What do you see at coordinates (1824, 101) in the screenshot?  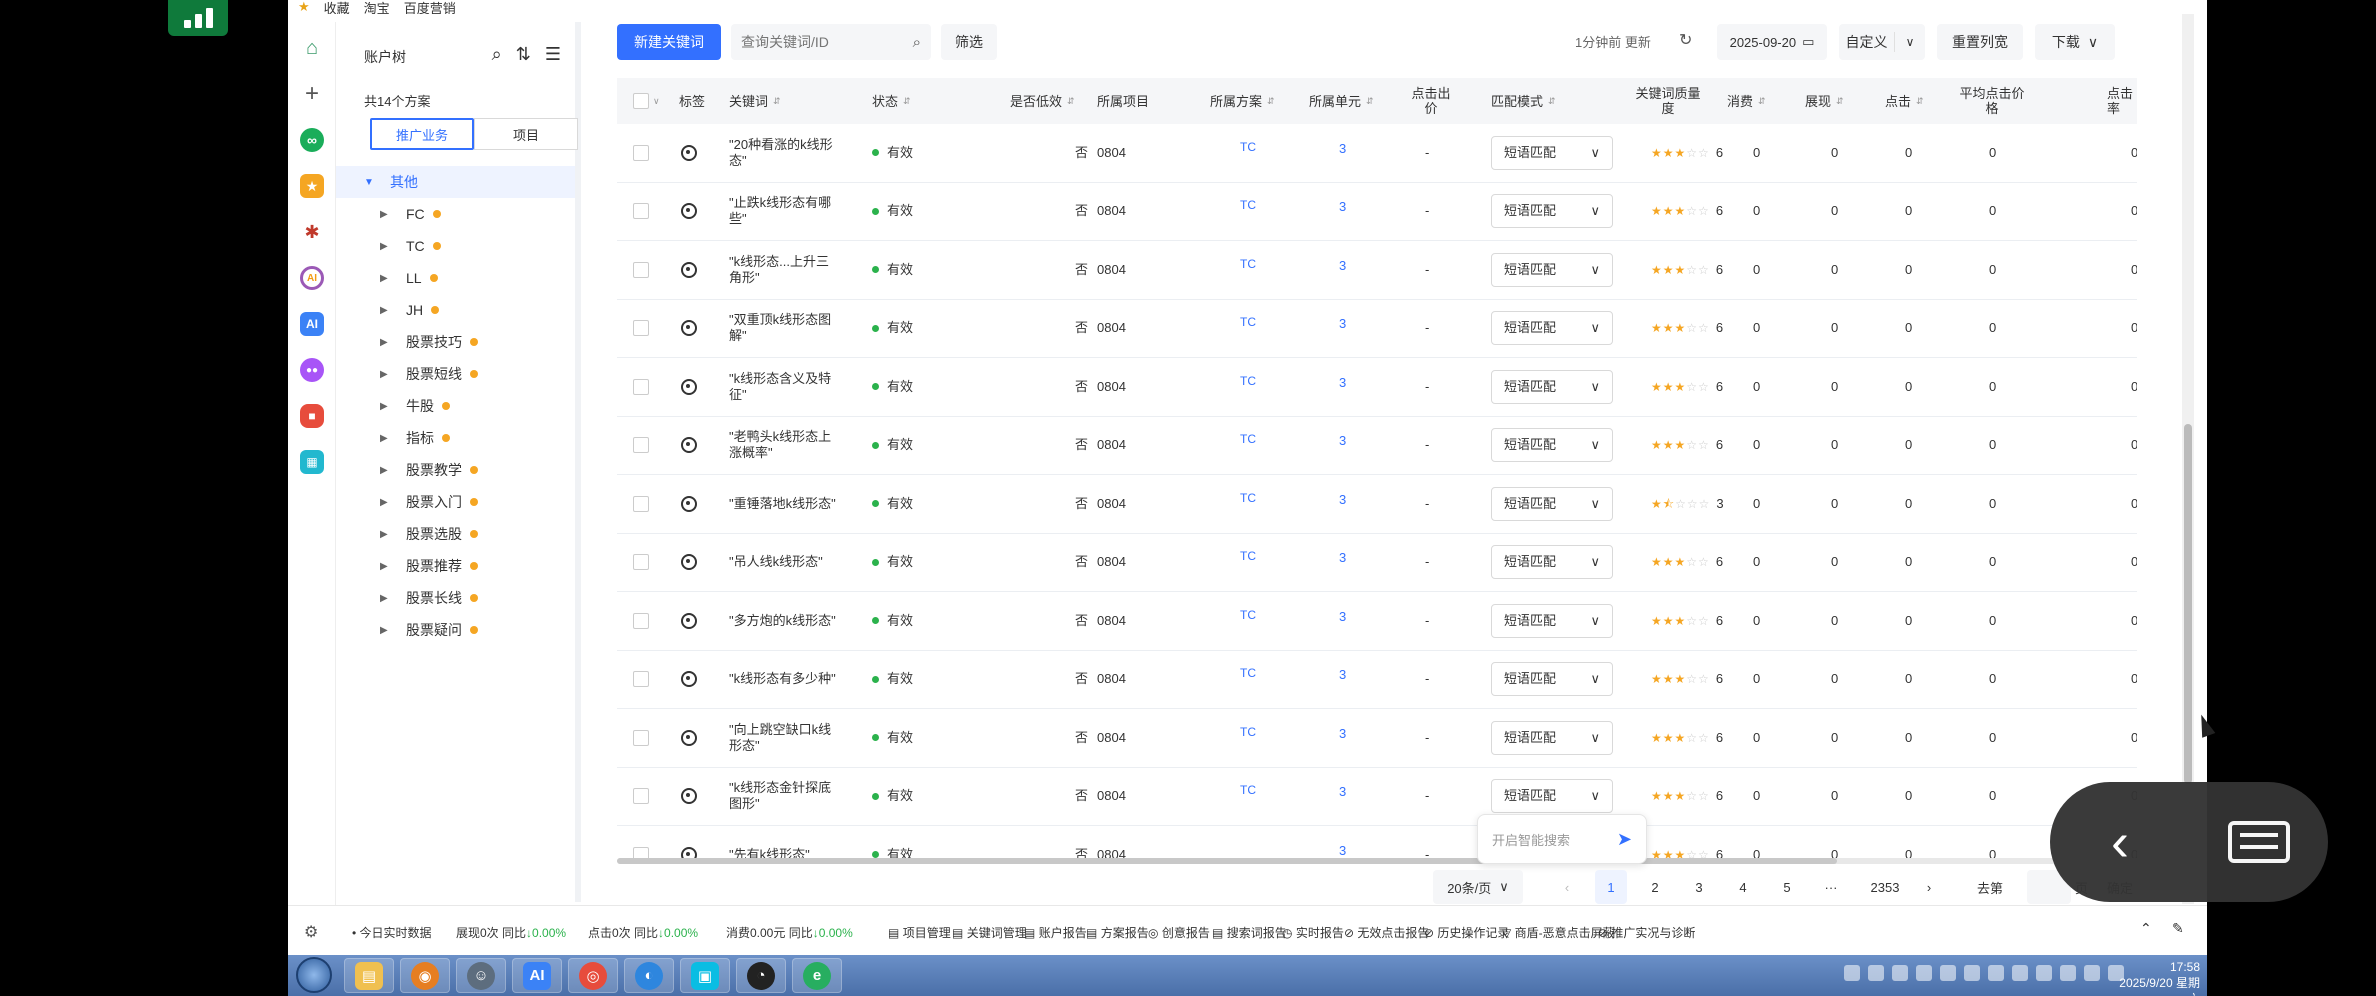 I see `col-impressions: 展现 ⇵` at bounding box center [1824, 101].